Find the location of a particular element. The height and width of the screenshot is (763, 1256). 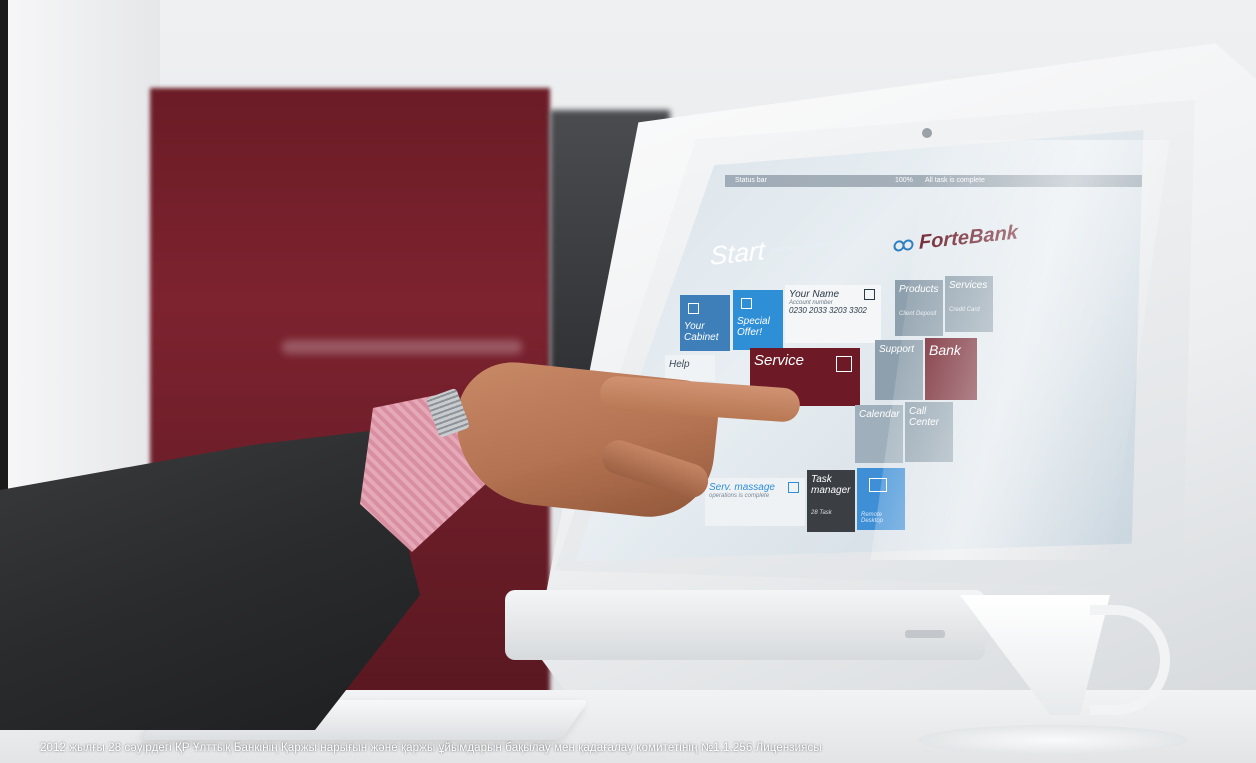

tile-services-label: Services is located at coordinates (968, 285).